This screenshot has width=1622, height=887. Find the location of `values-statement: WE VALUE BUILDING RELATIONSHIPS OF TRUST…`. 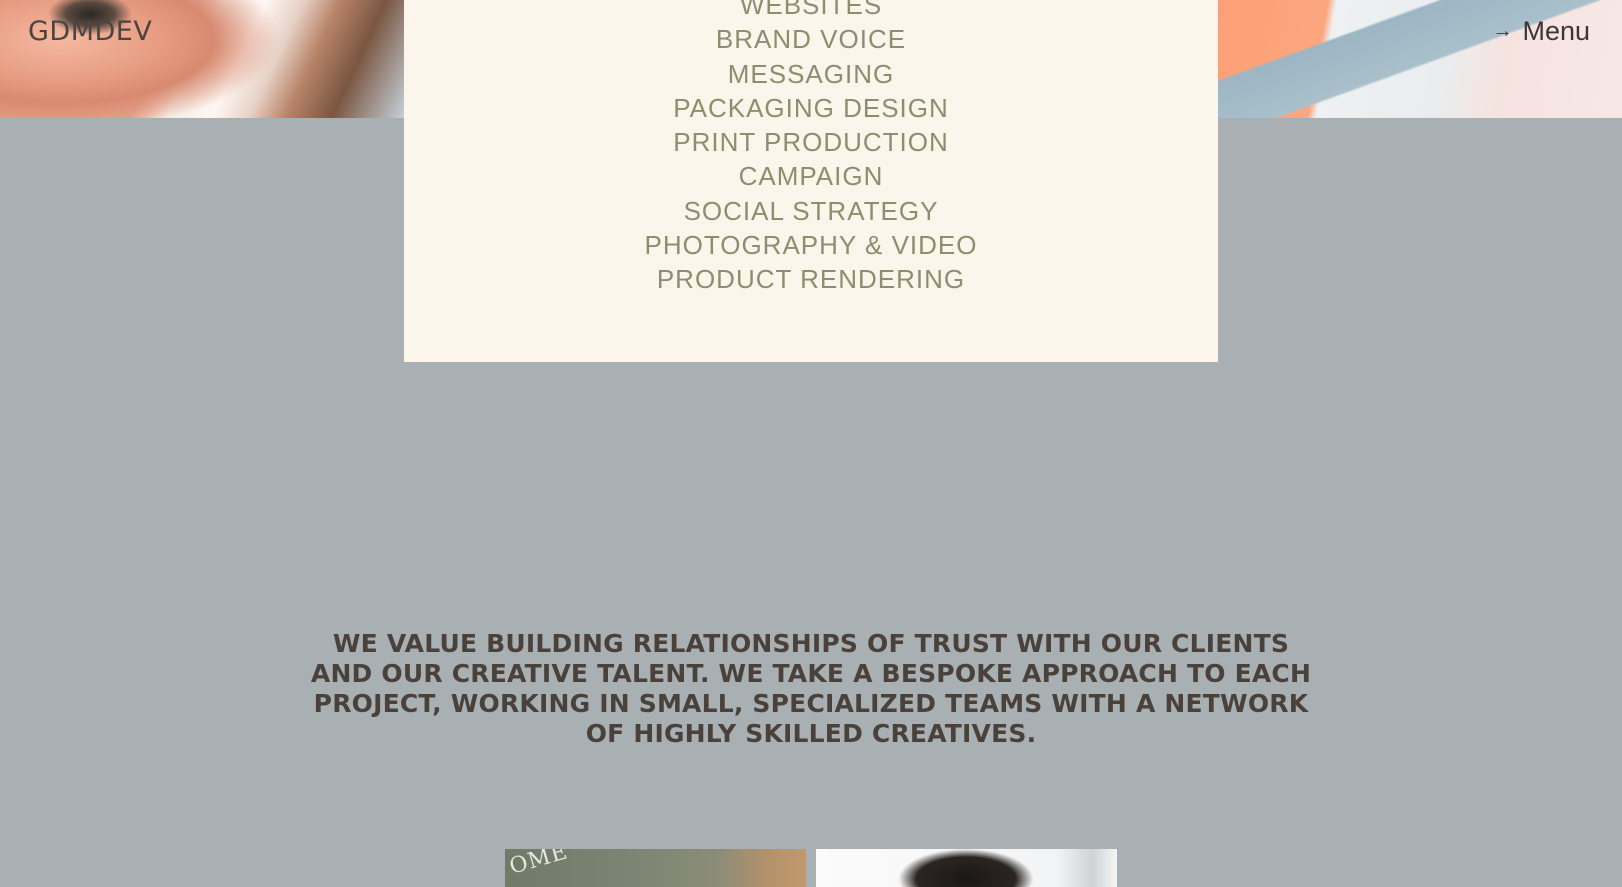

values-statement: WE VALUE BUILDING RELATIONSHIPS OF TRUST… is located at coordinates (811, 688).